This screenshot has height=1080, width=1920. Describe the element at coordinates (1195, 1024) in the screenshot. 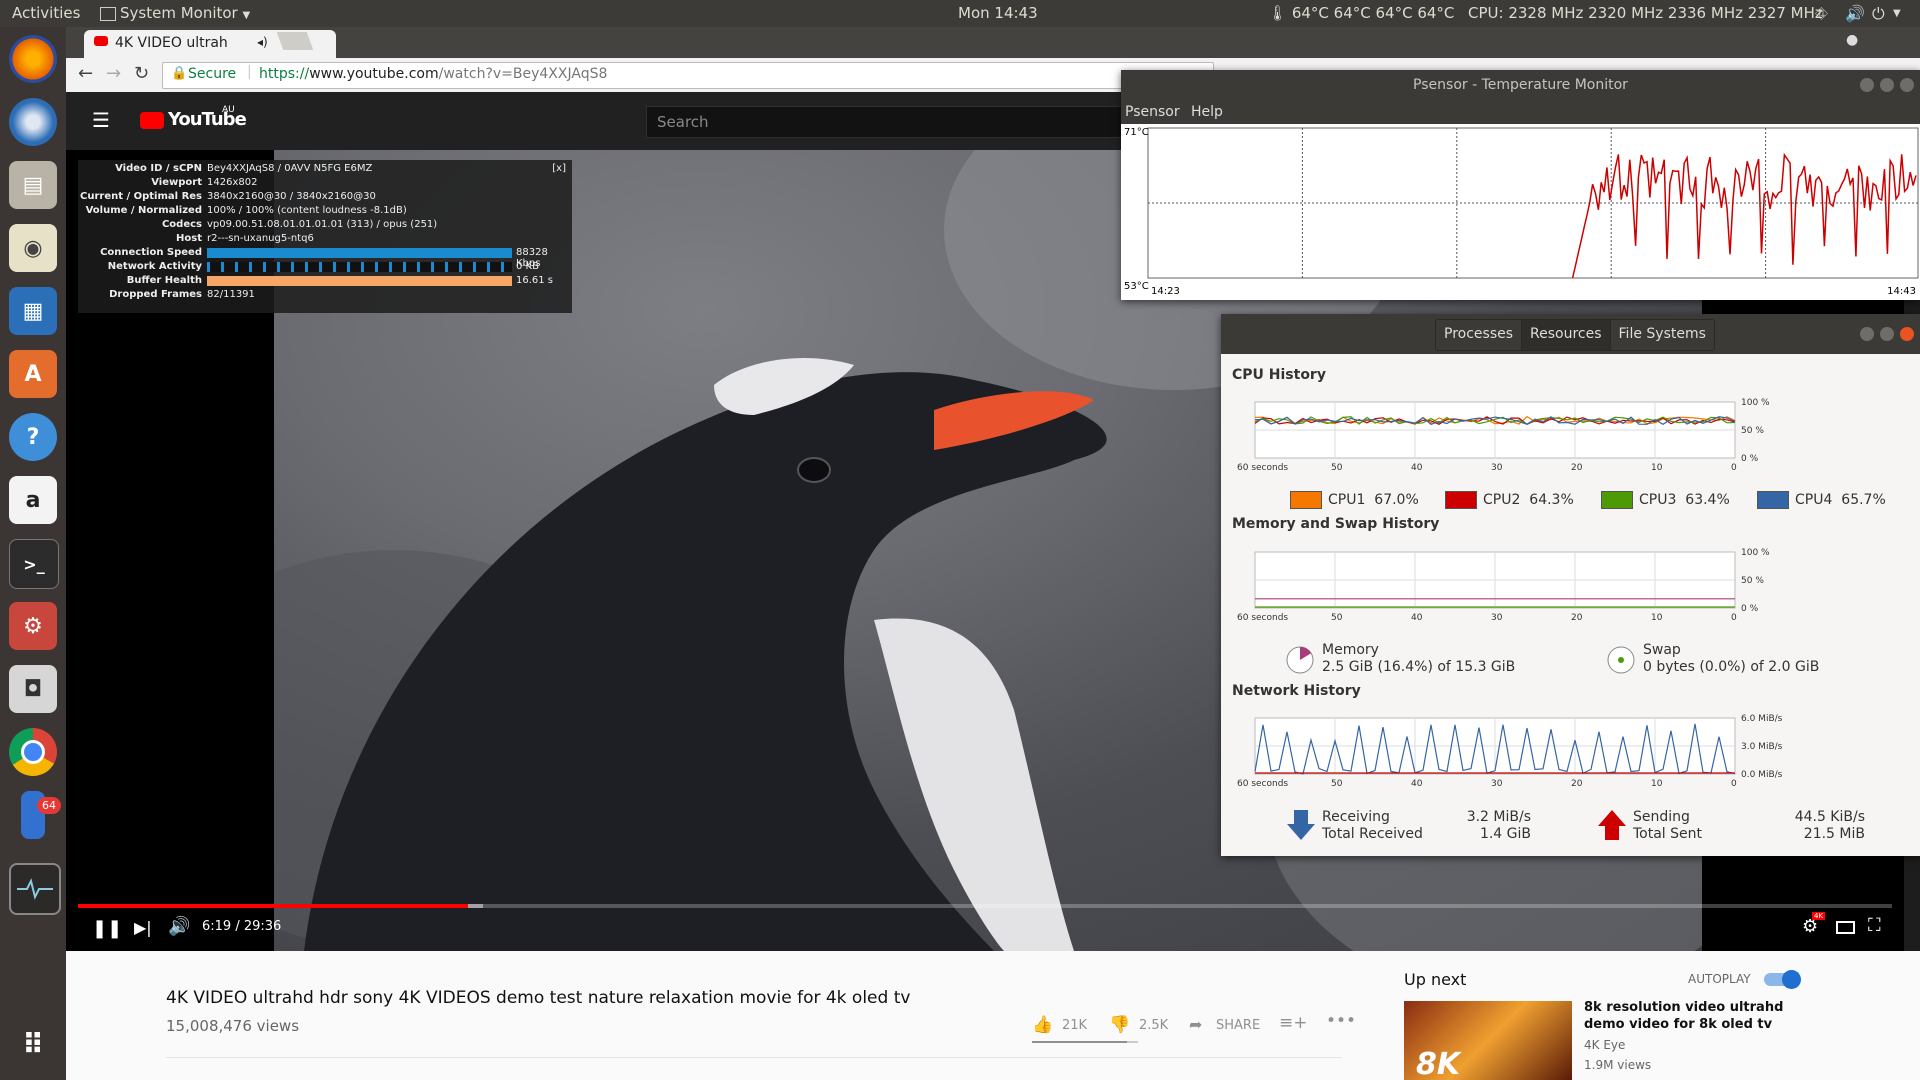

I see `share-icon: ➦` at that location.